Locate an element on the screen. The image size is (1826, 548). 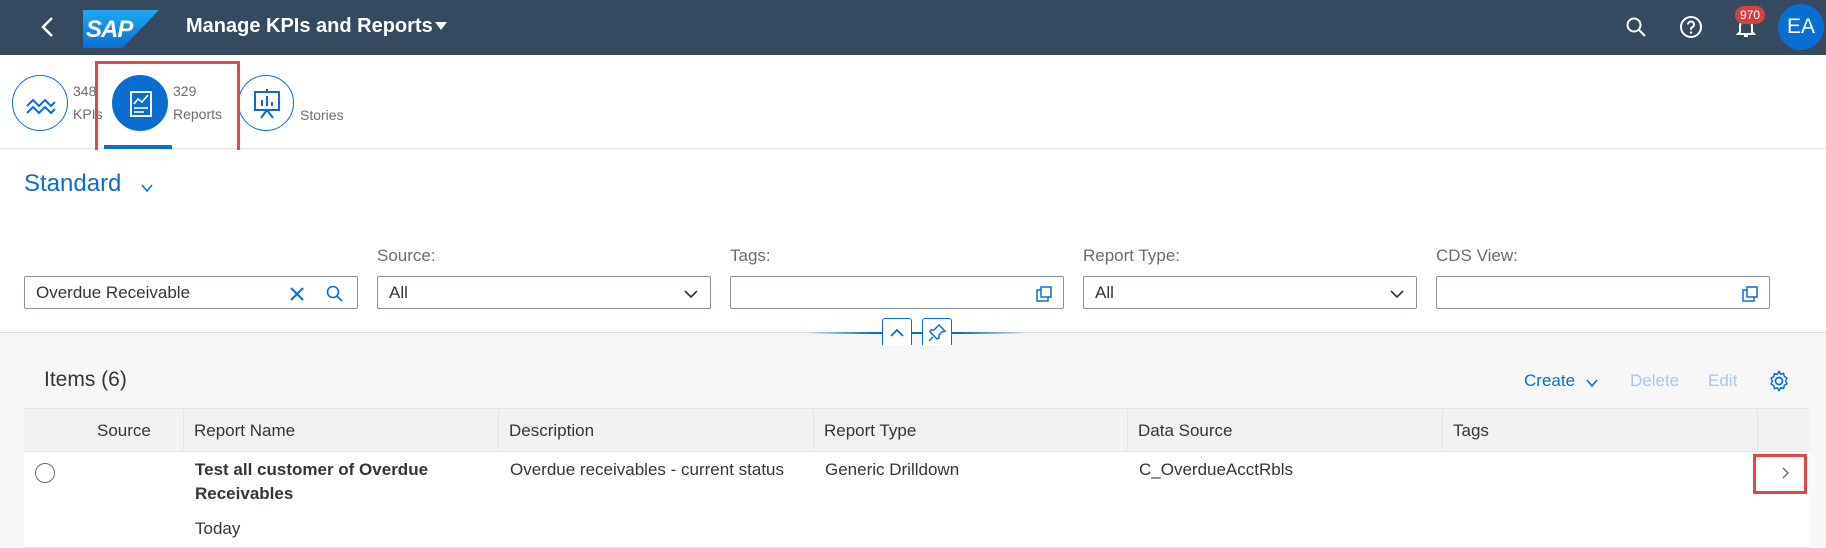
variant-title: Standard is located at coordinates (72, 184).